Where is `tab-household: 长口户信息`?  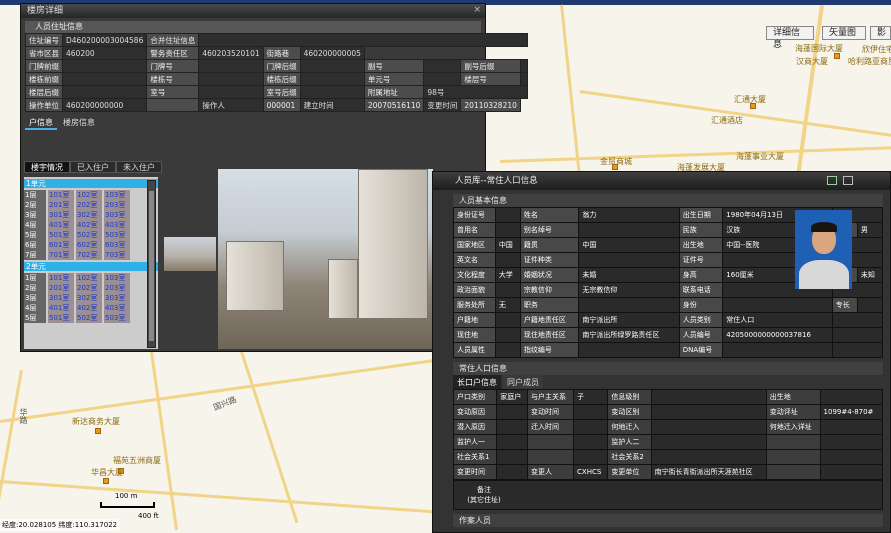 tab-household: 长口户信息 is located at coordinates (477, 382).